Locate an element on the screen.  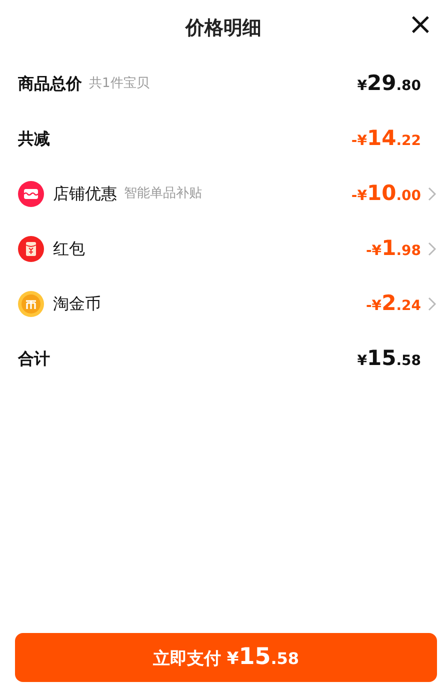
row-price: ¥29.80 is located at coordinates (389, 83).